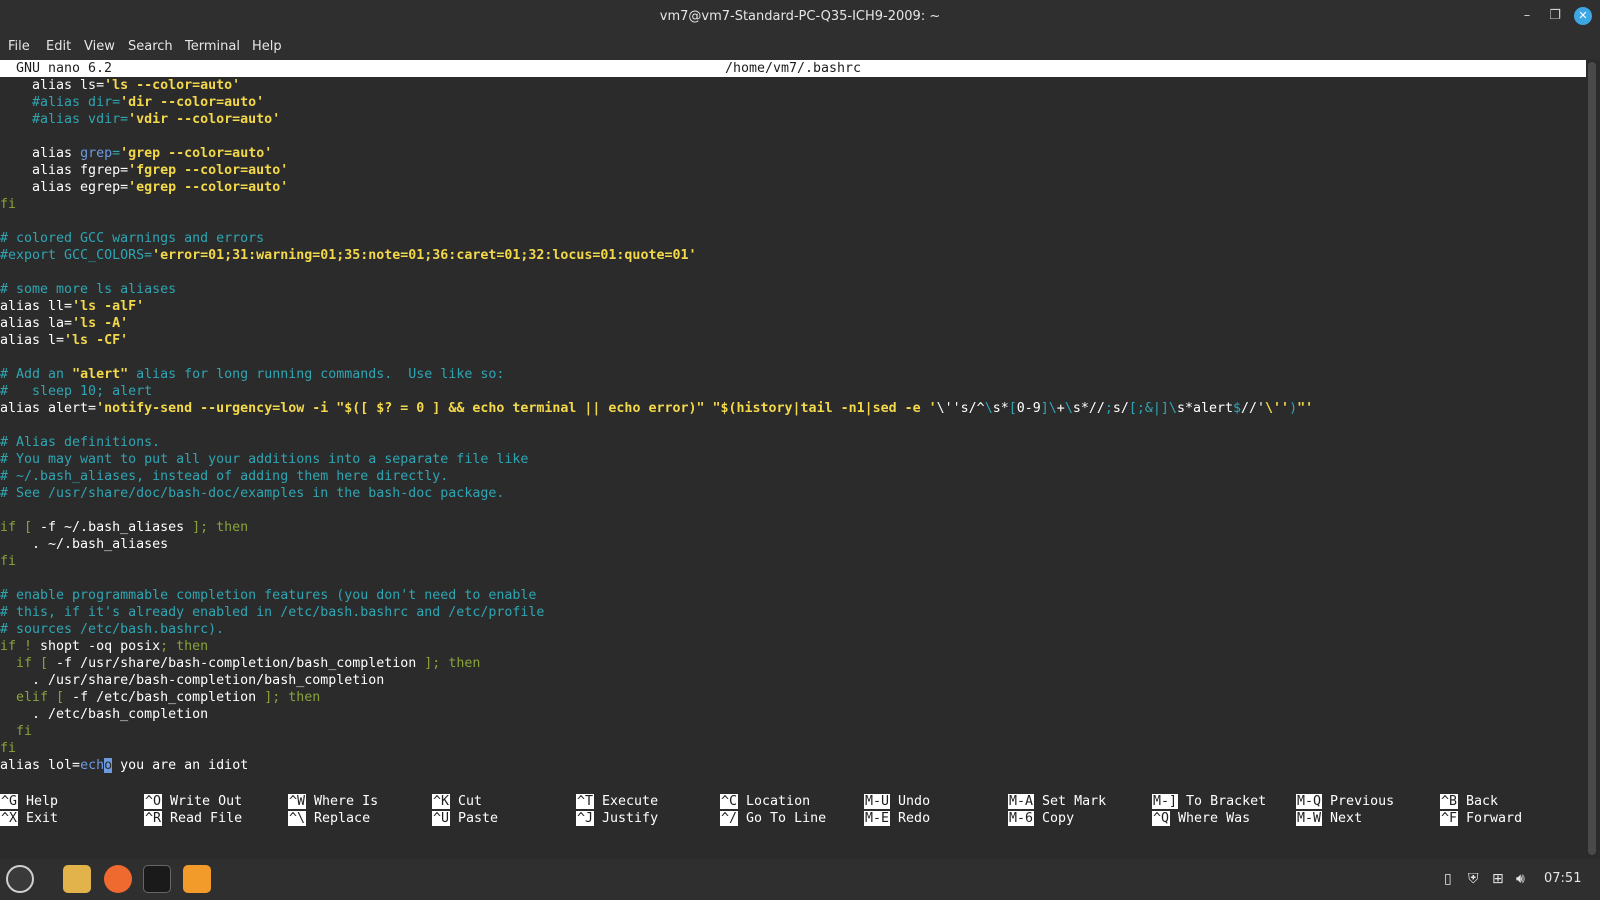 The height and width of the screenshot is (900, 1600). Describe the element at coordinates (1494, 818) in the screenshot. I see `shortcut-label: Forward` at that location.